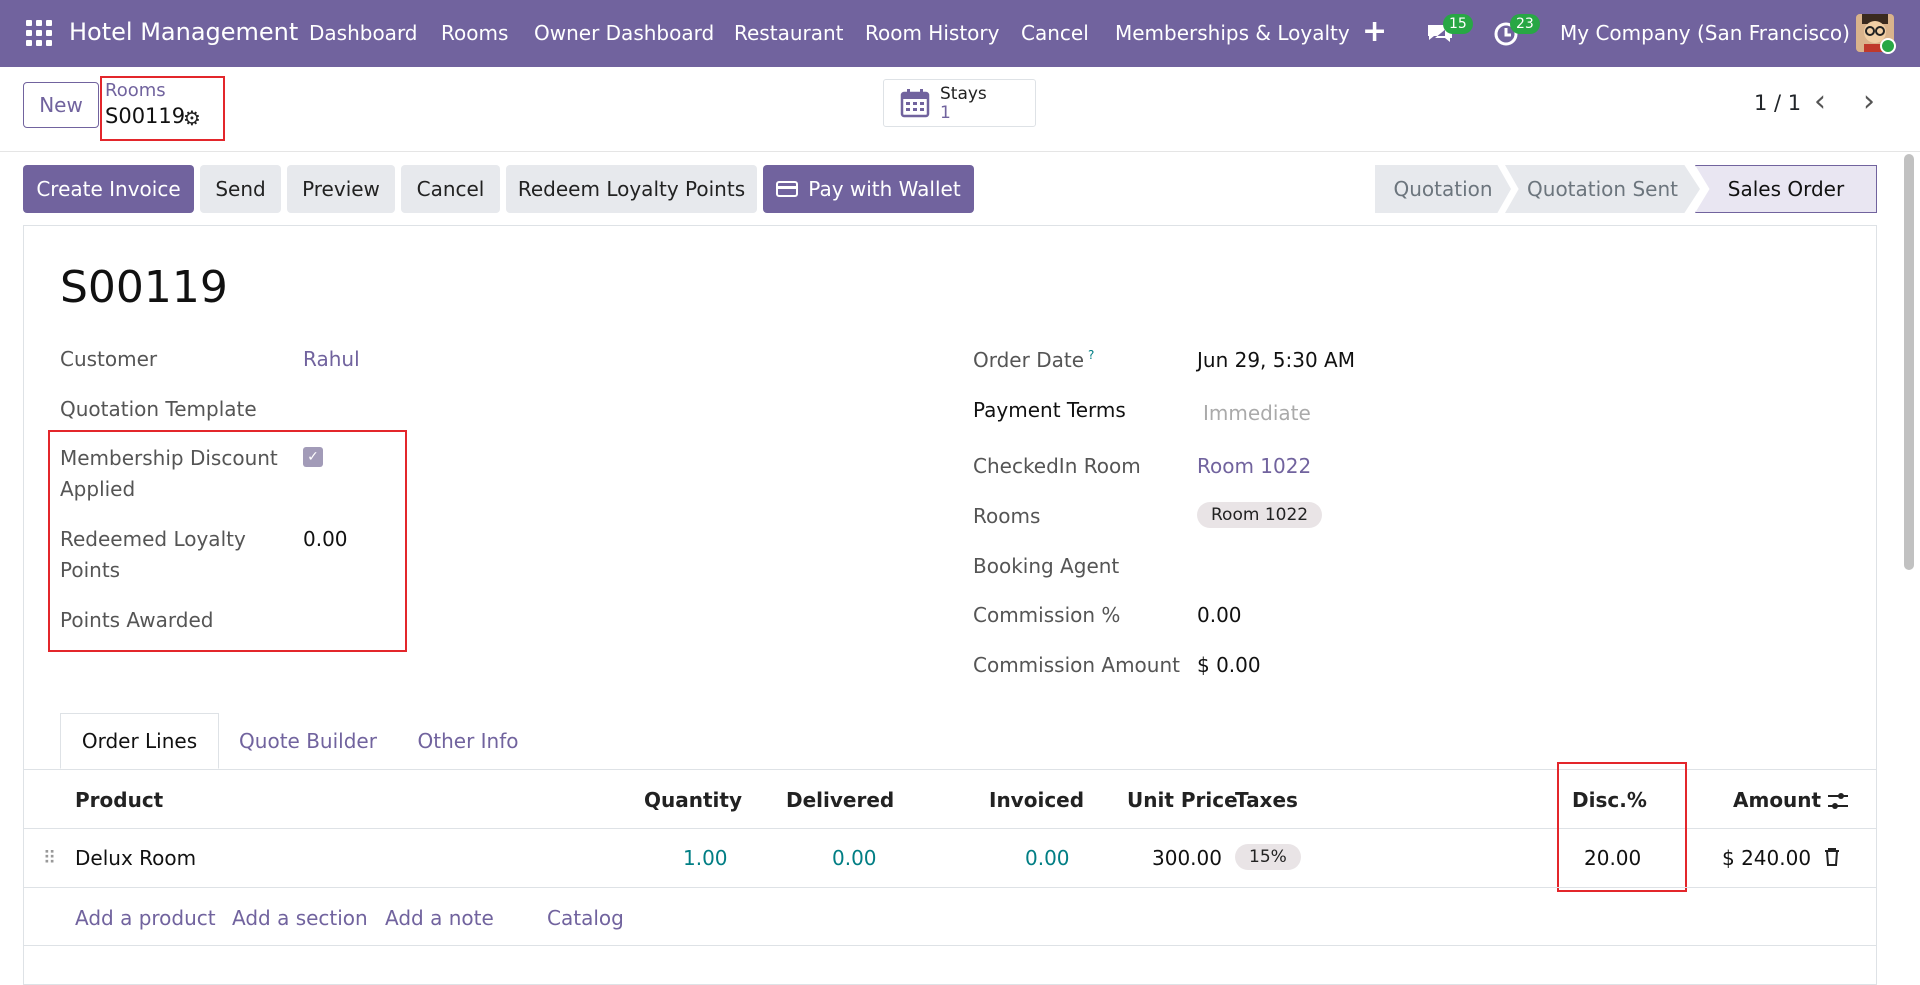 This screenshot has height=985, width=1920. Describe the element at coordinates (884, 189) in the screenshot. I see `pay-with-wallet-label: Pay with Wallet` at that location.